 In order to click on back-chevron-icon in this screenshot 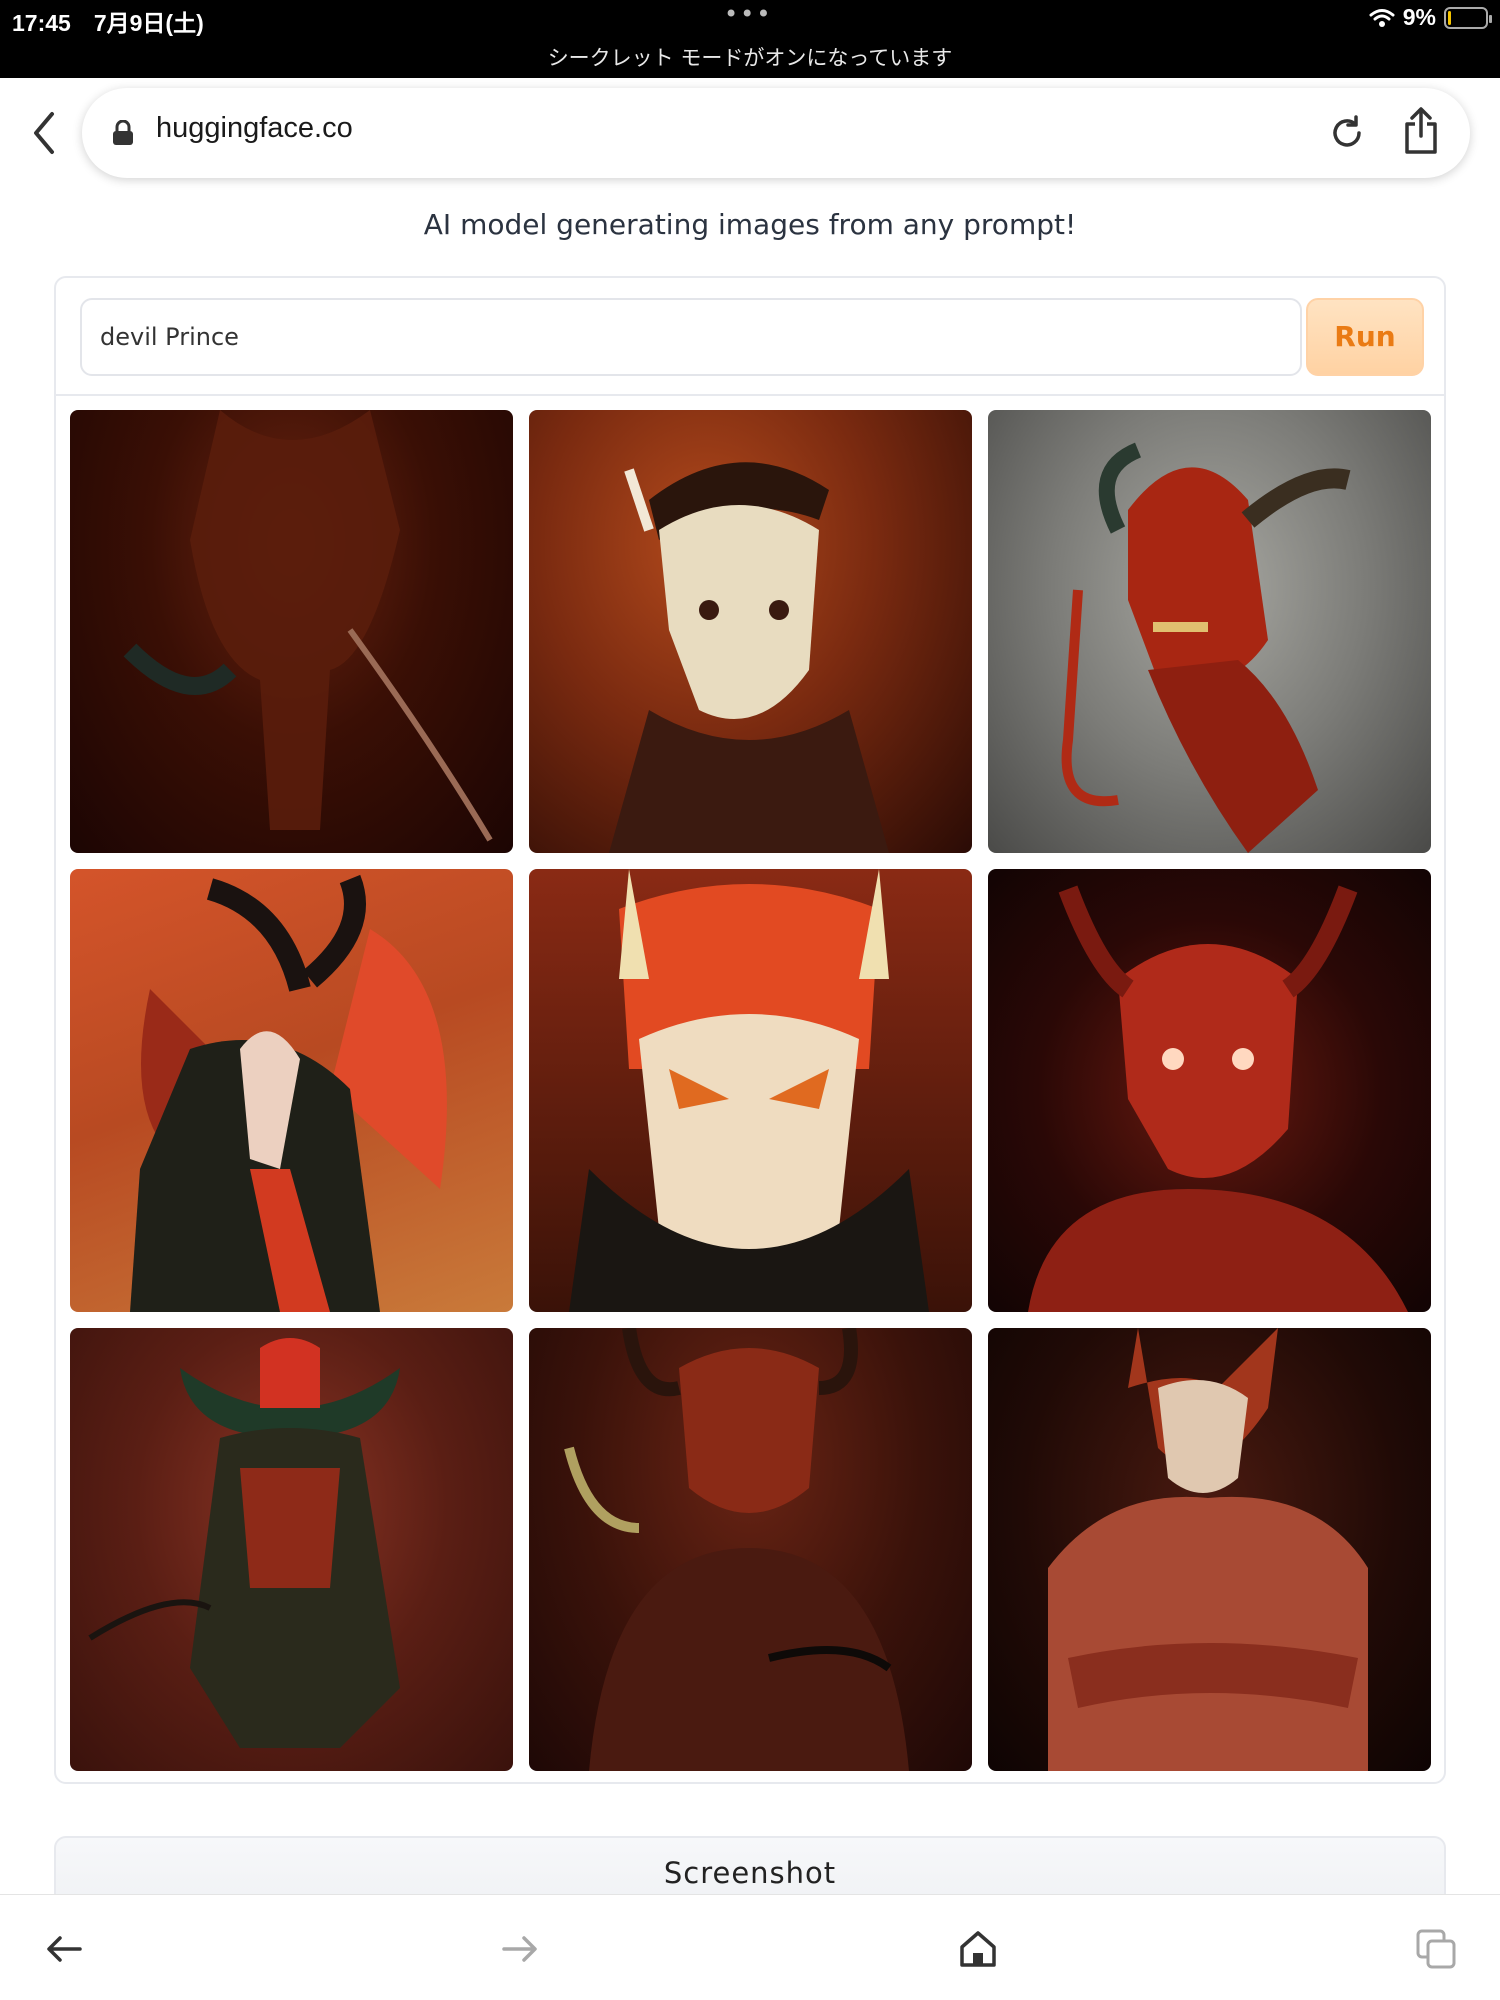, I will do `click(44, 133)`.